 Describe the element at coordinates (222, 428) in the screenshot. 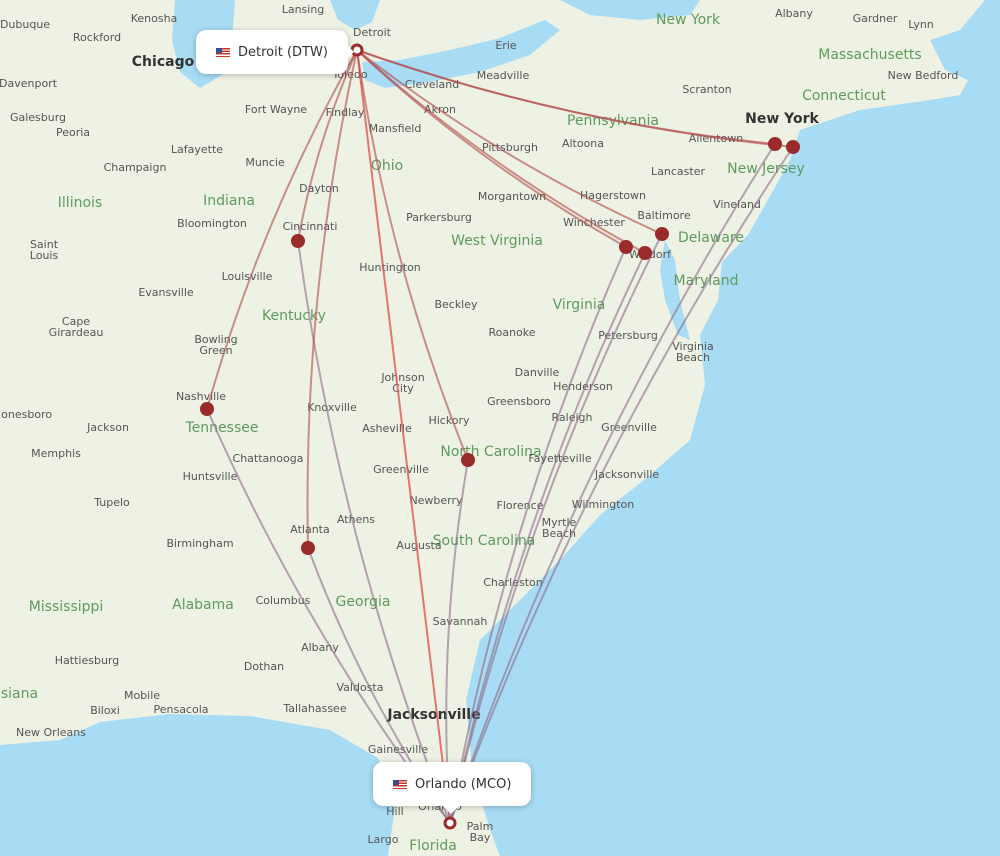

I see `state-label: Tennessee` at that location.